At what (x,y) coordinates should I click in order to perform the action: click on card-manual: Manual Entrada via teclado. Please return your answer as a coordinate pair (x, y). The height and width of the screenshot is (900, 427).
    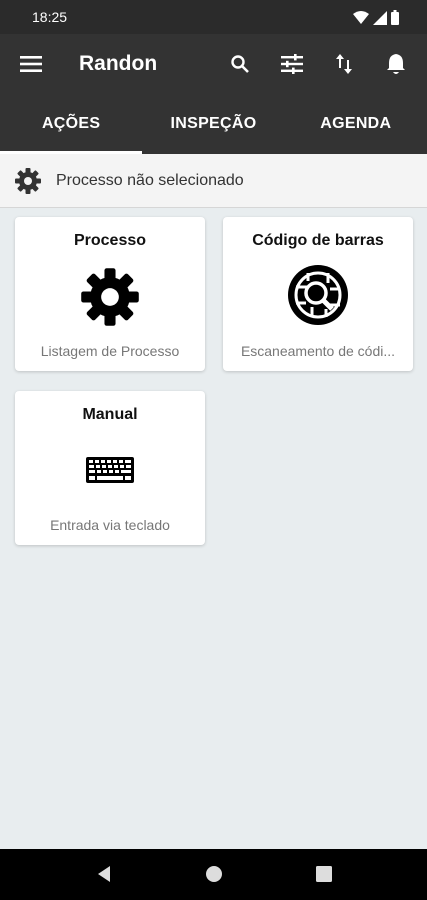
    Looking at the image, I should click on (110, 468).